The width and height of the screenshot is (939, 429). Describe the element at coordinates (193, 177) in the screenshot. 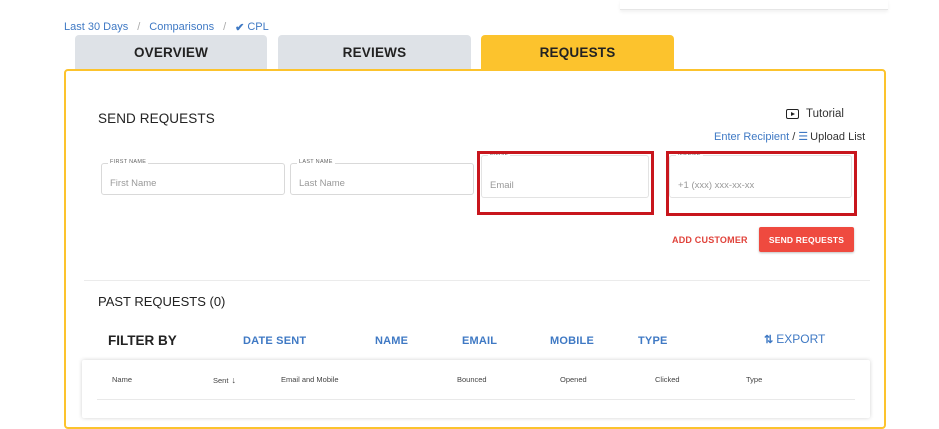

I see `first-name-field: FIRST NAME First Name` at that location.